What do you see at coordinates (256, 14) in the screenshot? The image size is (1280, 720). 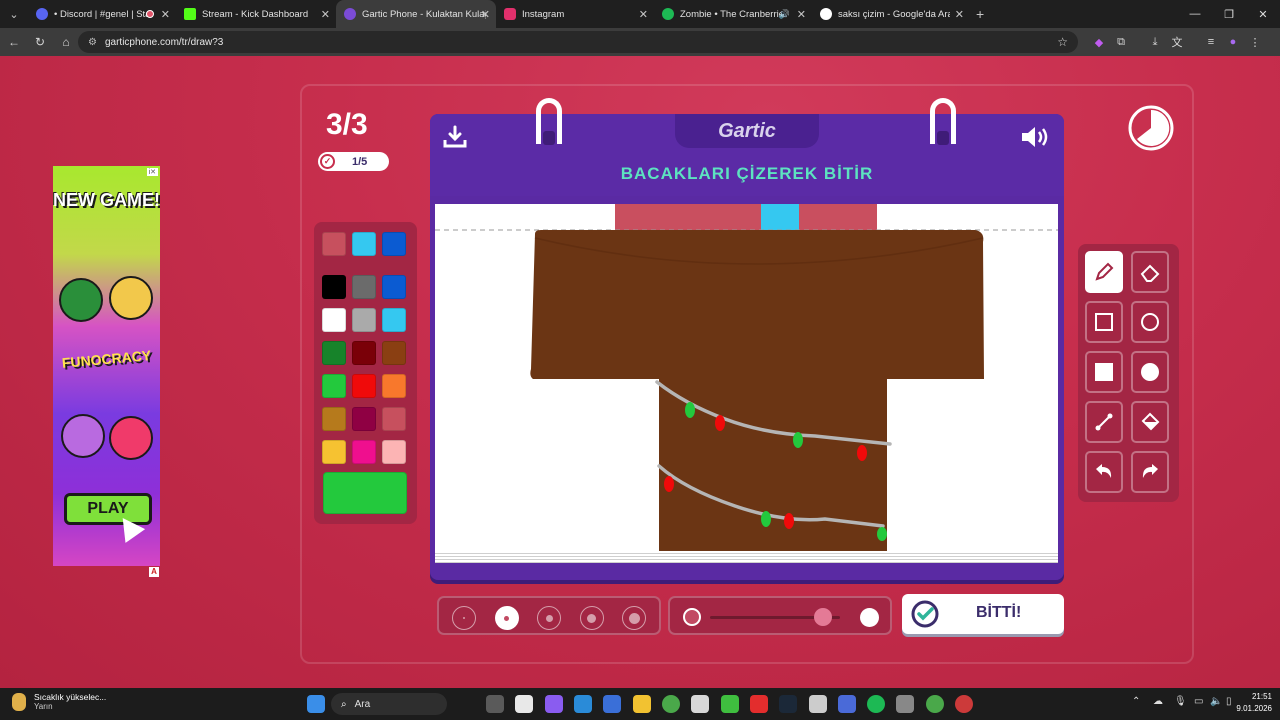 I see `tab-kick: Stream - Kick Dashboard ✕` at bounding box center [256, 14].